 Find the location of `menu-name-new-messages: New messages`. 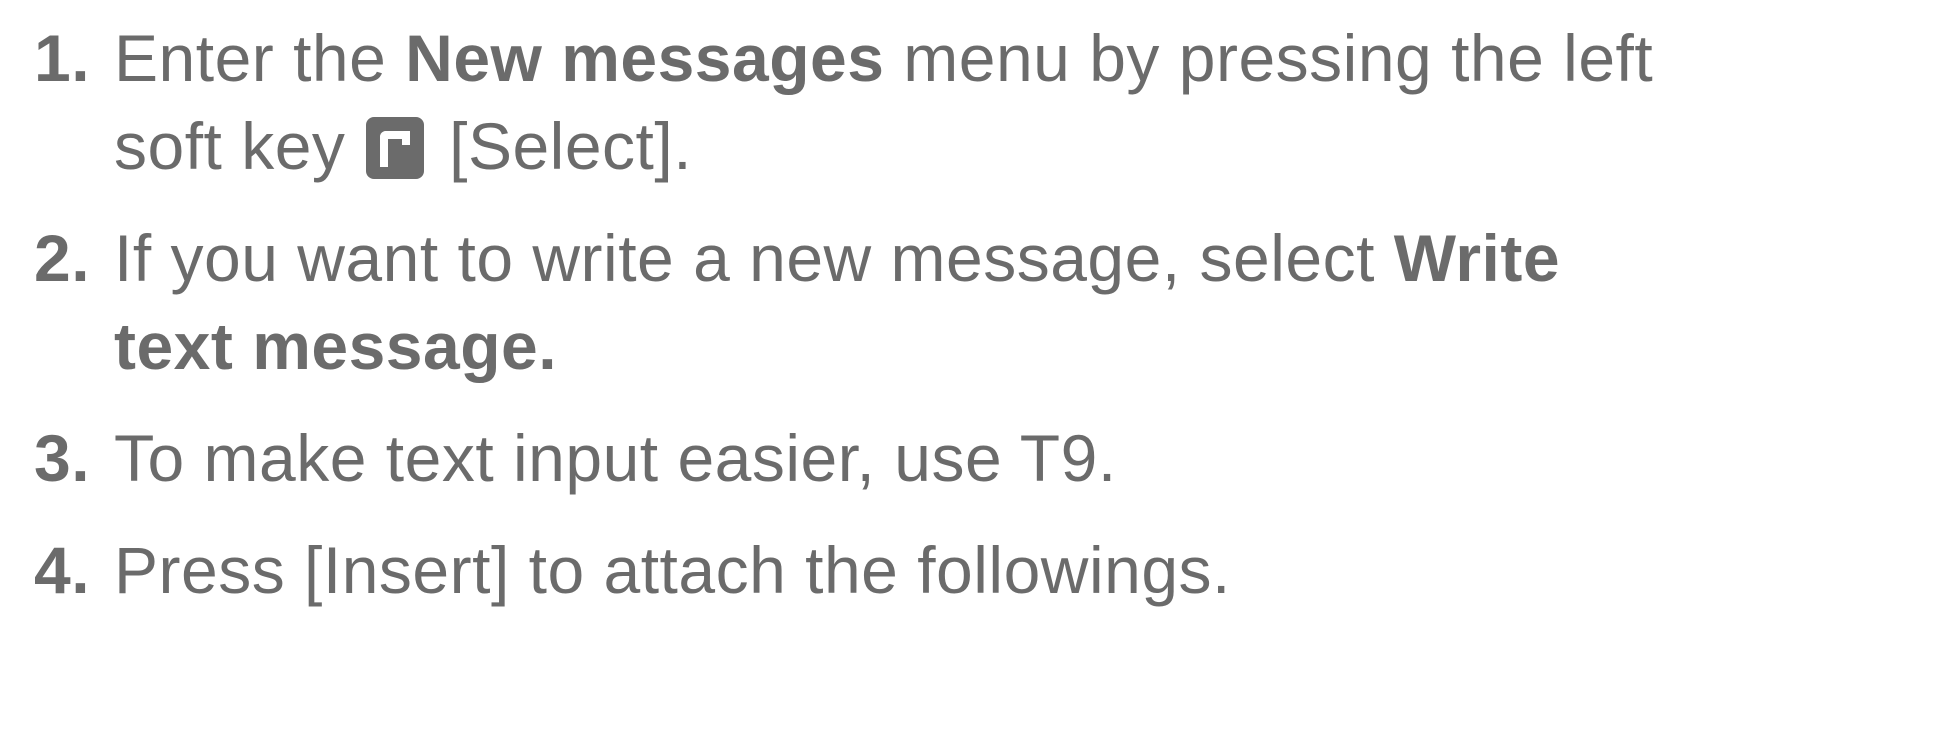

menu-name-new-messages: New messages is located at coordinates (645, 58).